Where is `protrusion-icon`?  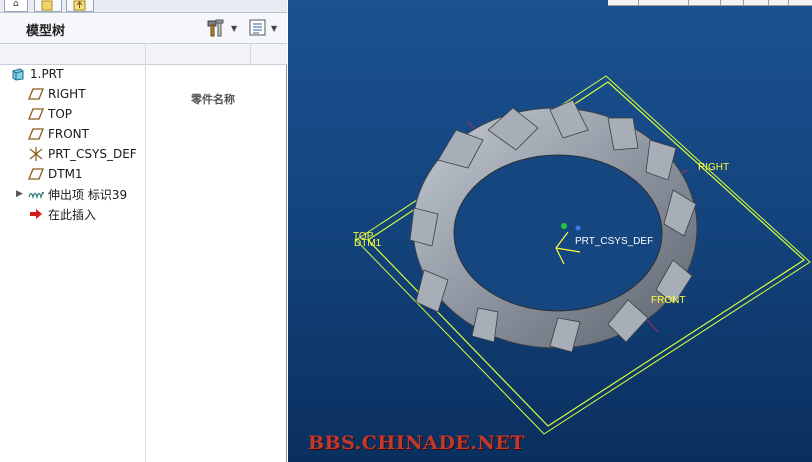 protrusion-icon is located at coordinates (36, 194).